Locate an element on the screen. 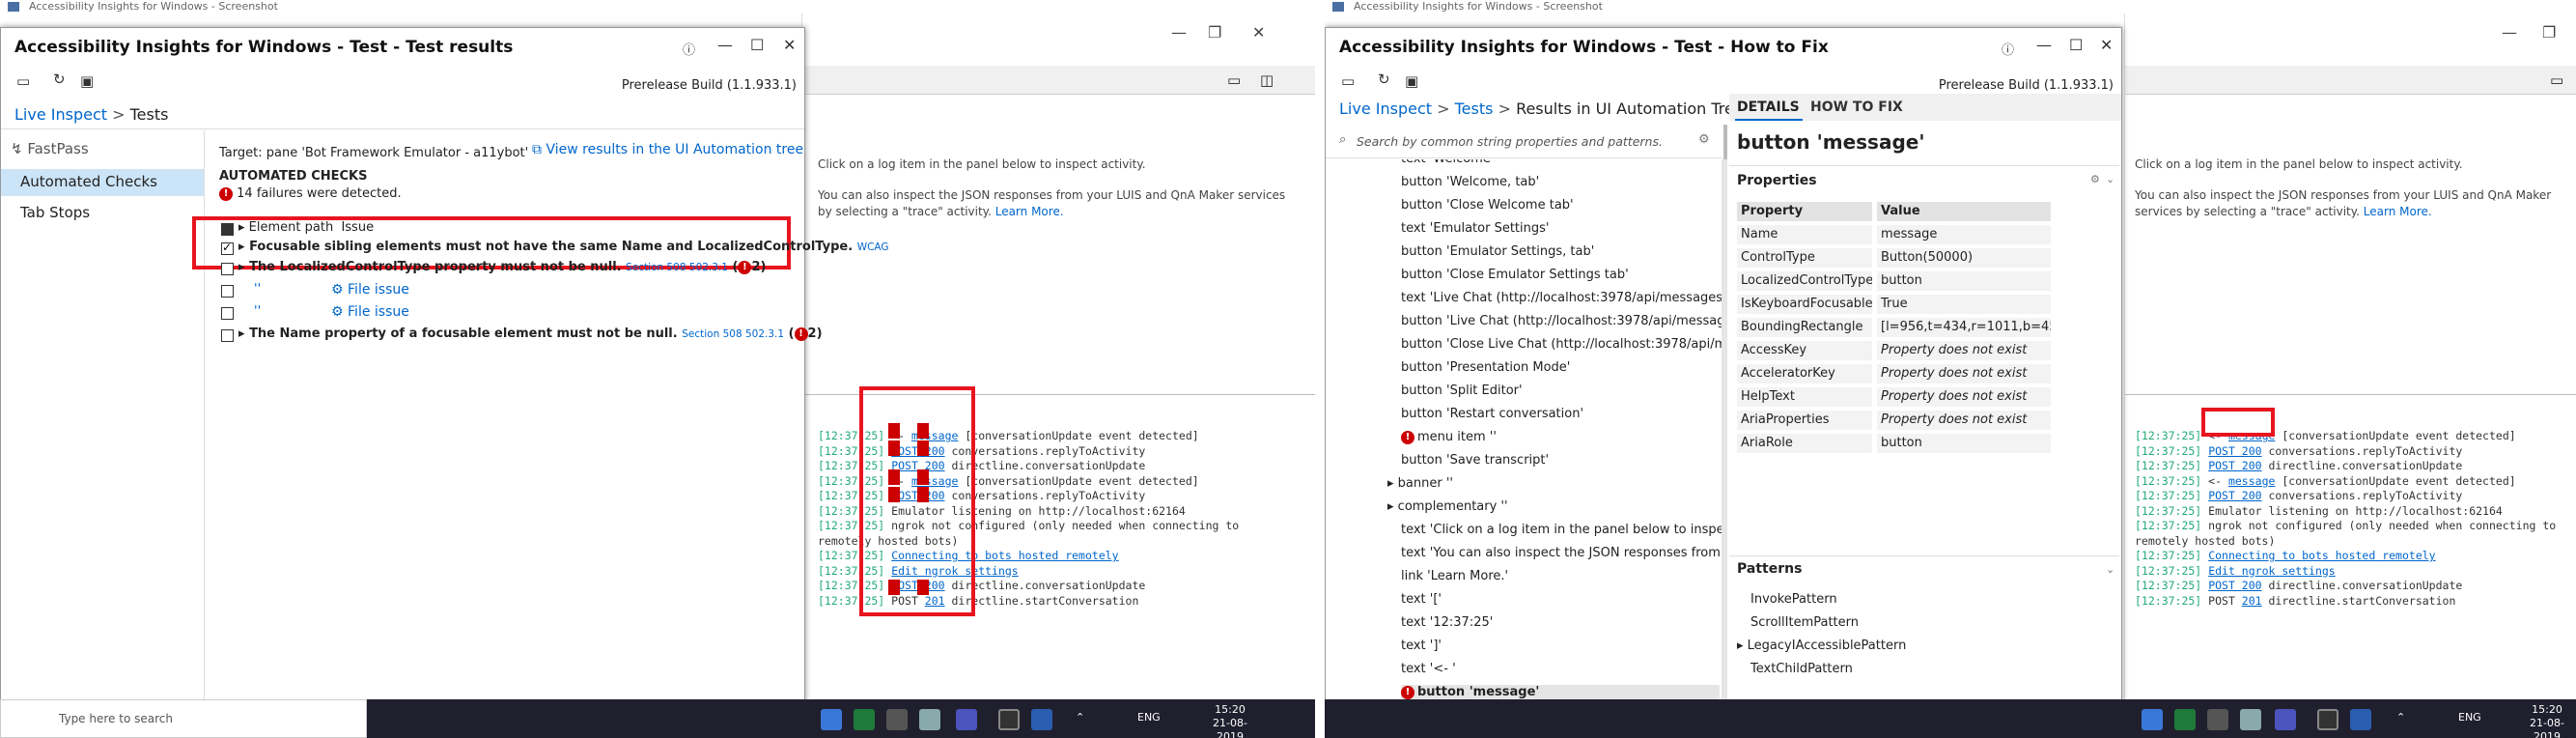  help-icon: ⓘ is located at coordinates (689, 49).